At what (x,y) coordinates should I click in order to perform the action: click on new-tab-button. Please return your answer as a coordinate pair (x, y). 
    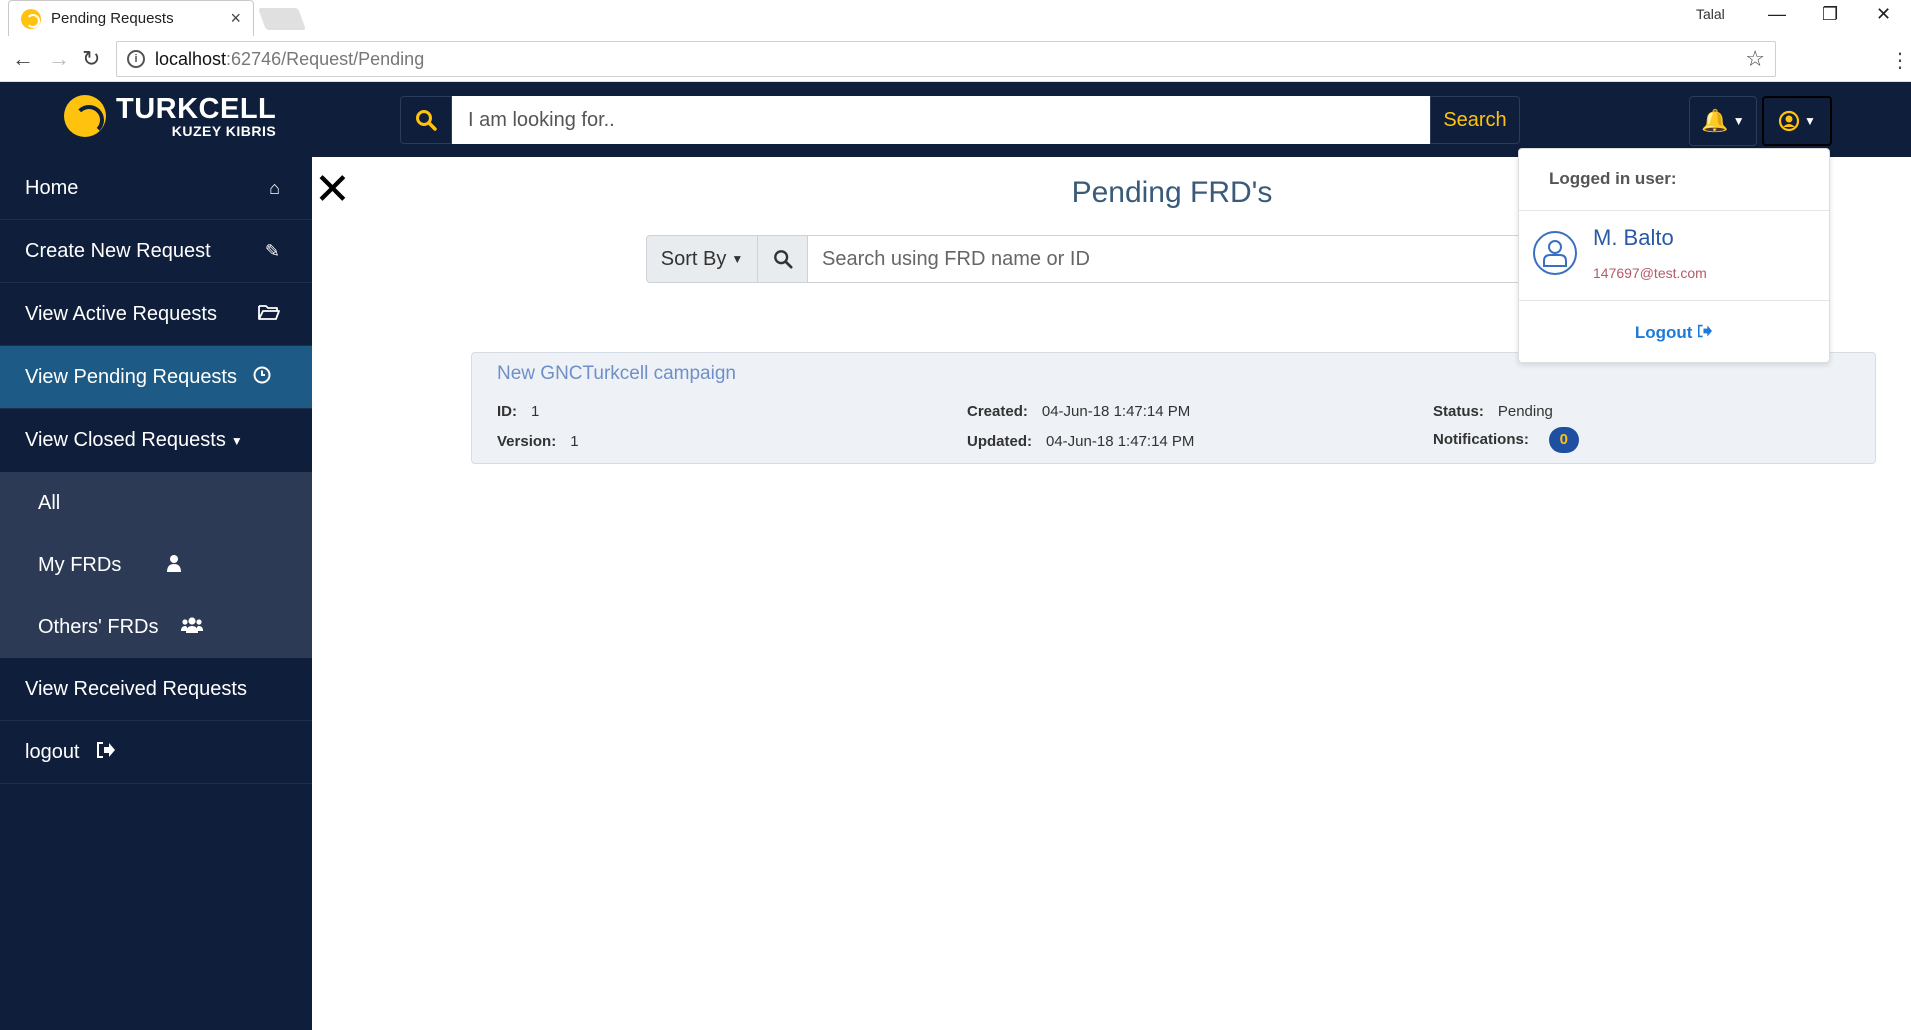
    Looking at the image, I should click on (282, 19).